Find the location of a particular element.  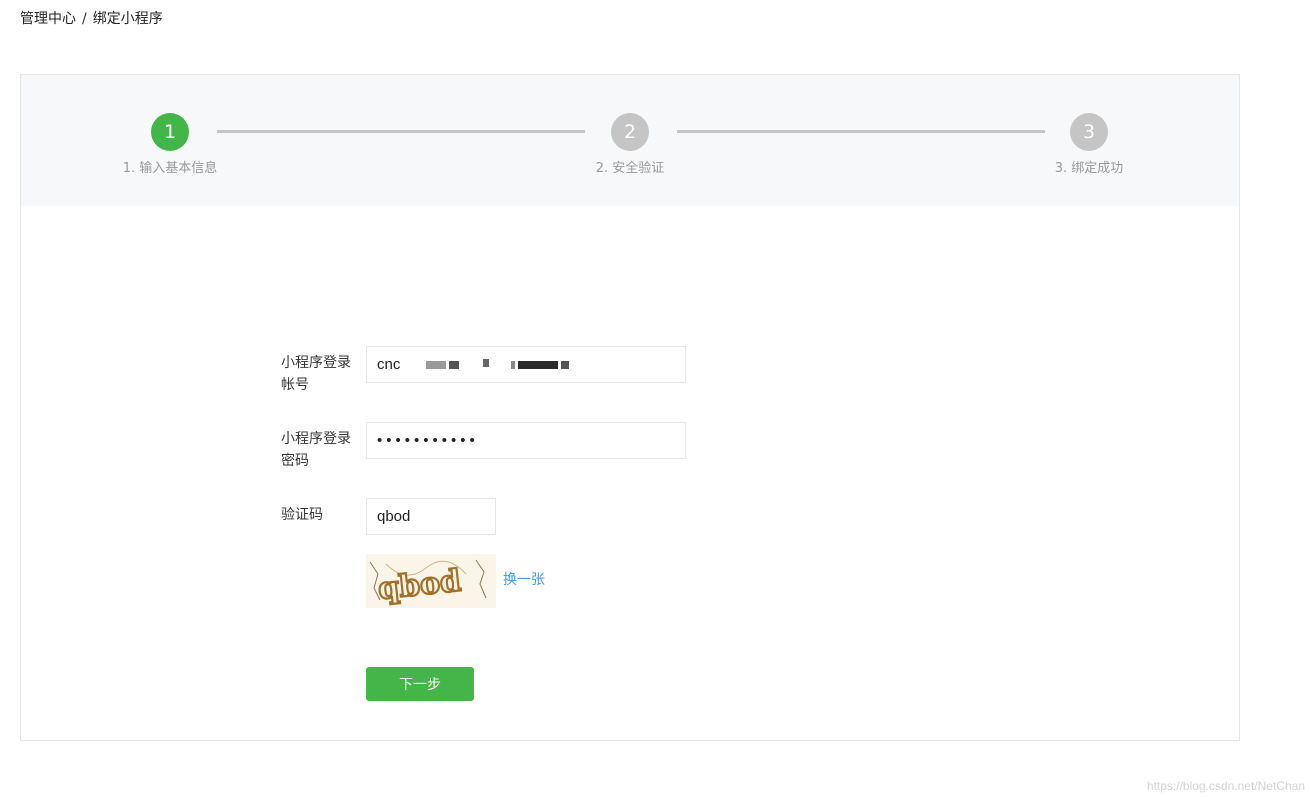

password-label-line2: 密码 is located at coordinates (295, 461).